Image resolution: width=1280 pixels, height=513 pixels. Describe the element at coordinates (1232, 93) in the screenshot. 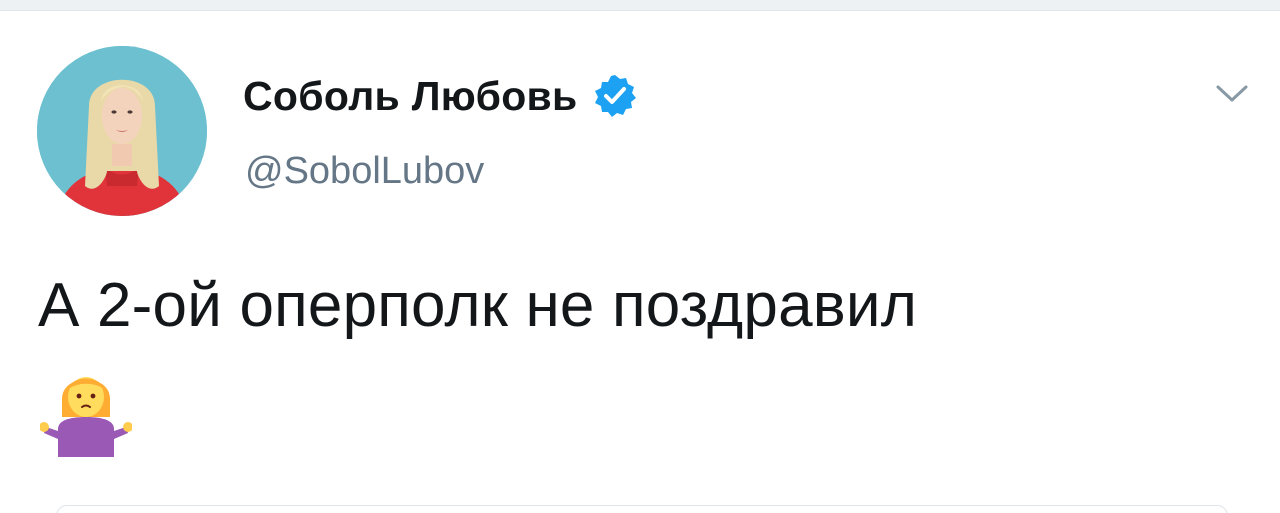

I see `chevron-down-icon` at that location.